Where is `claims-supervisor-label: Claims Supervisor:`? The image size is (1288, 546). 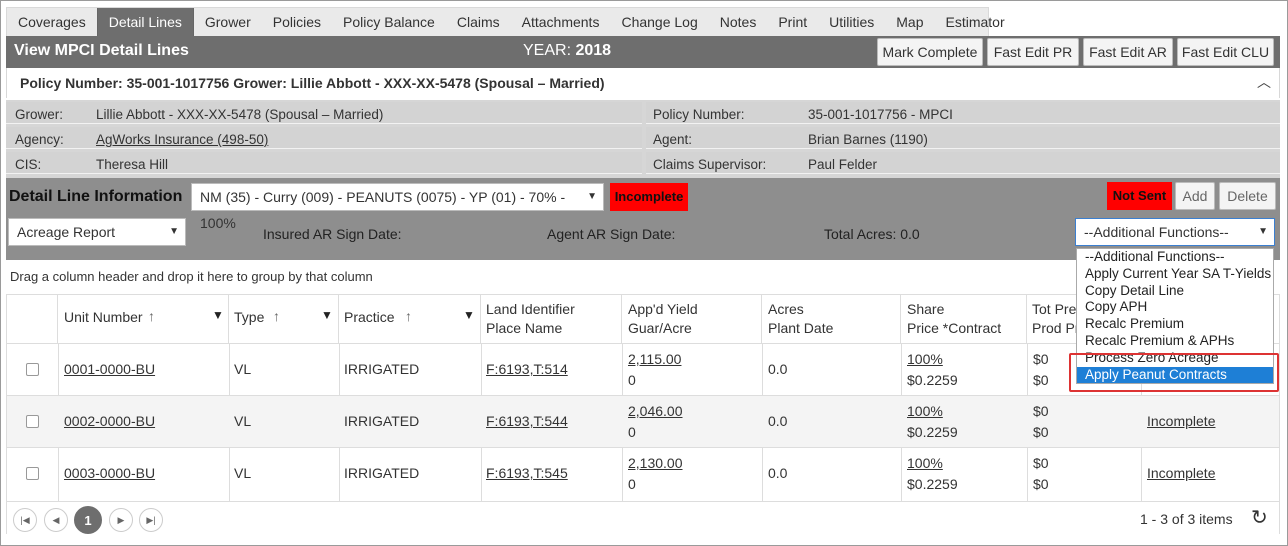 claims-supervisor-label: Claims Supervisor: is located at coordinates (710, 164).